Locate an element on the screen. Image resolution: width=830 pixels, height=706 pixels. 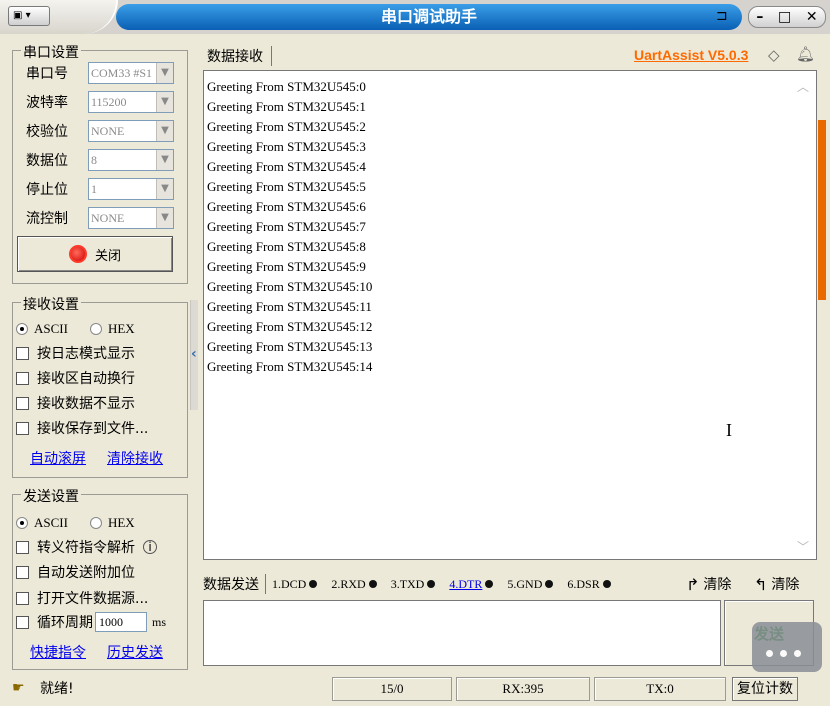
info-icon: i is located at coordinates (150, 547).